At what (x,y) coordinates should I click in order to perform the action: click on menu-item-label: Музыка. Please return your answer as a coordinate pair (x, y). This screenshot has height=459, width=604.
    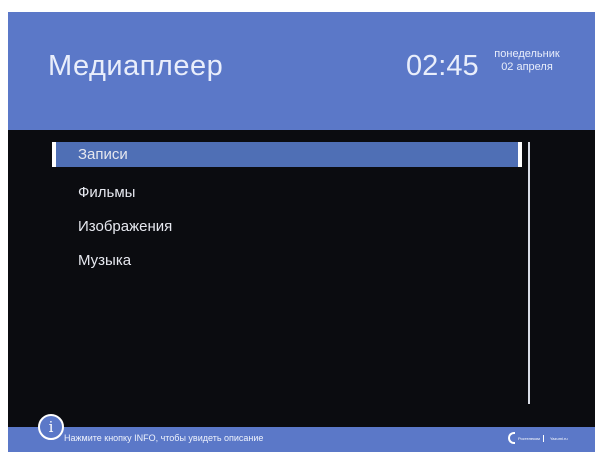
    Looking at the image, I should click on (105, 260).